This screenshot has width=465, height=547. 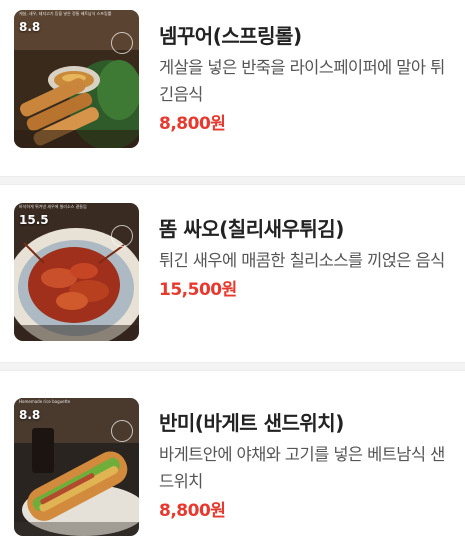 I want to click on item-description: 바게트안에 야채와 고기를 넣은 베트남식 샌드위치, so click(x=302, y=468).